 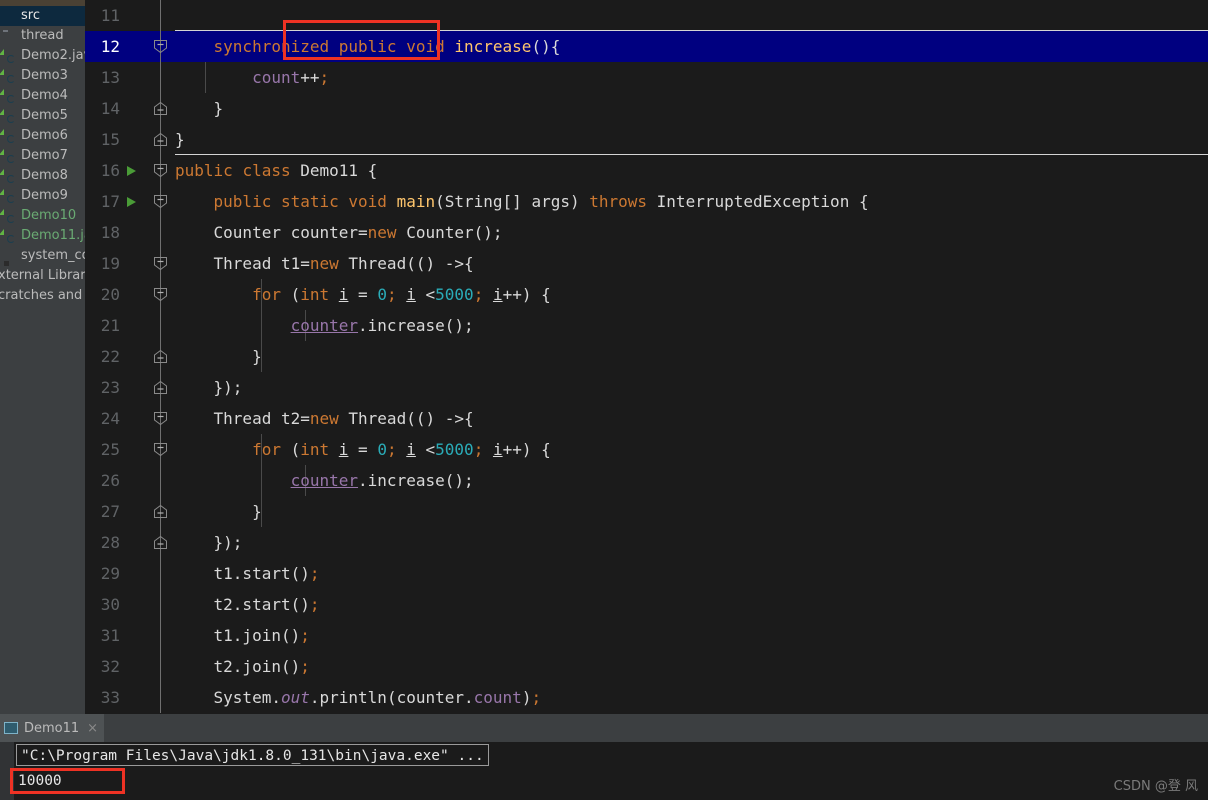 What do you see at coordinates (42, 56) in the screenshot?
I see `tree-item-demo2-jav: Demo2.jav` at bounding box center [42, 56].